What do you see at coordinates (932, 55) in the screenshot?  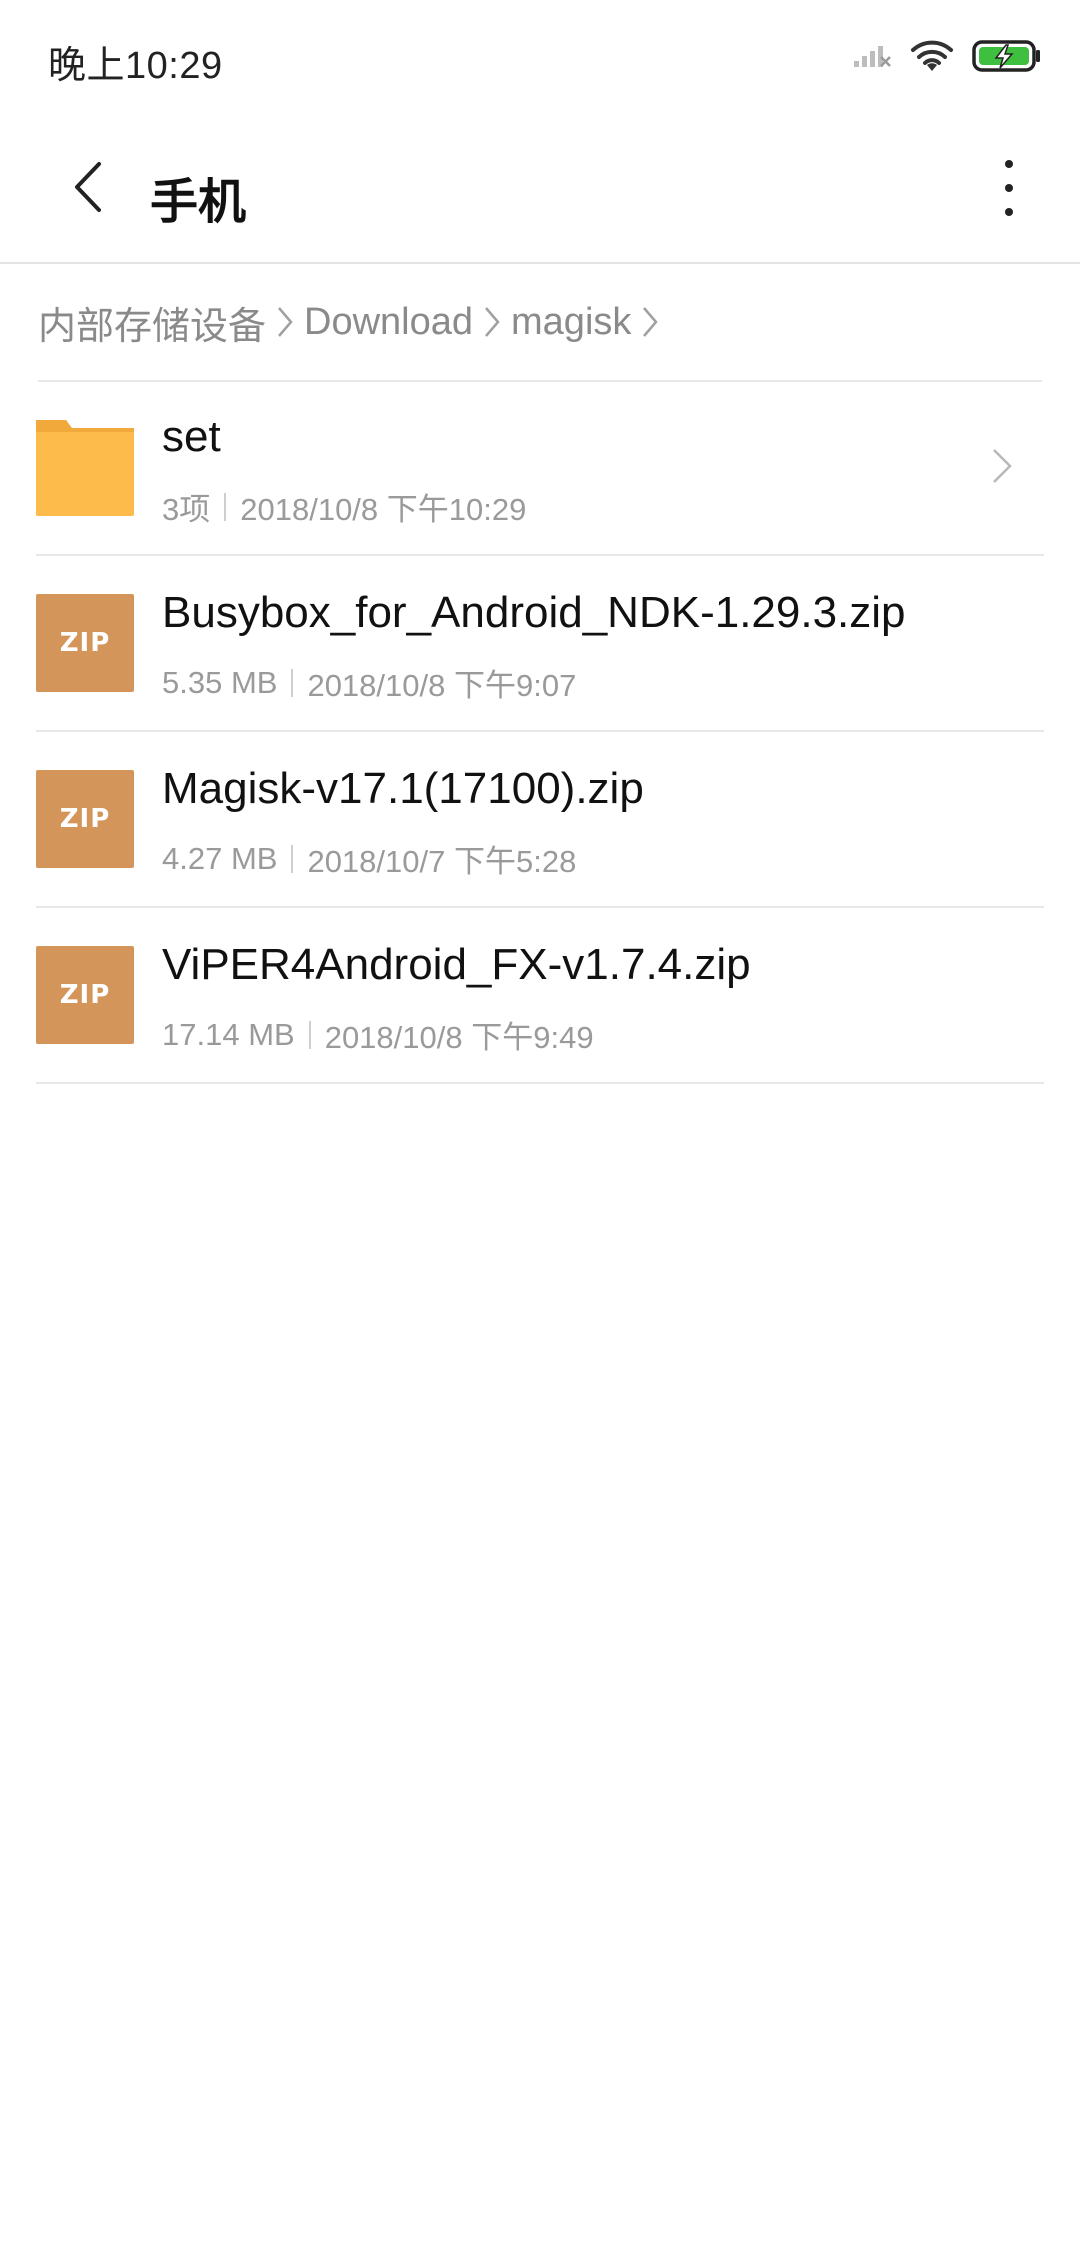 I see `wifi-icon` at bounding box center [932, 55].